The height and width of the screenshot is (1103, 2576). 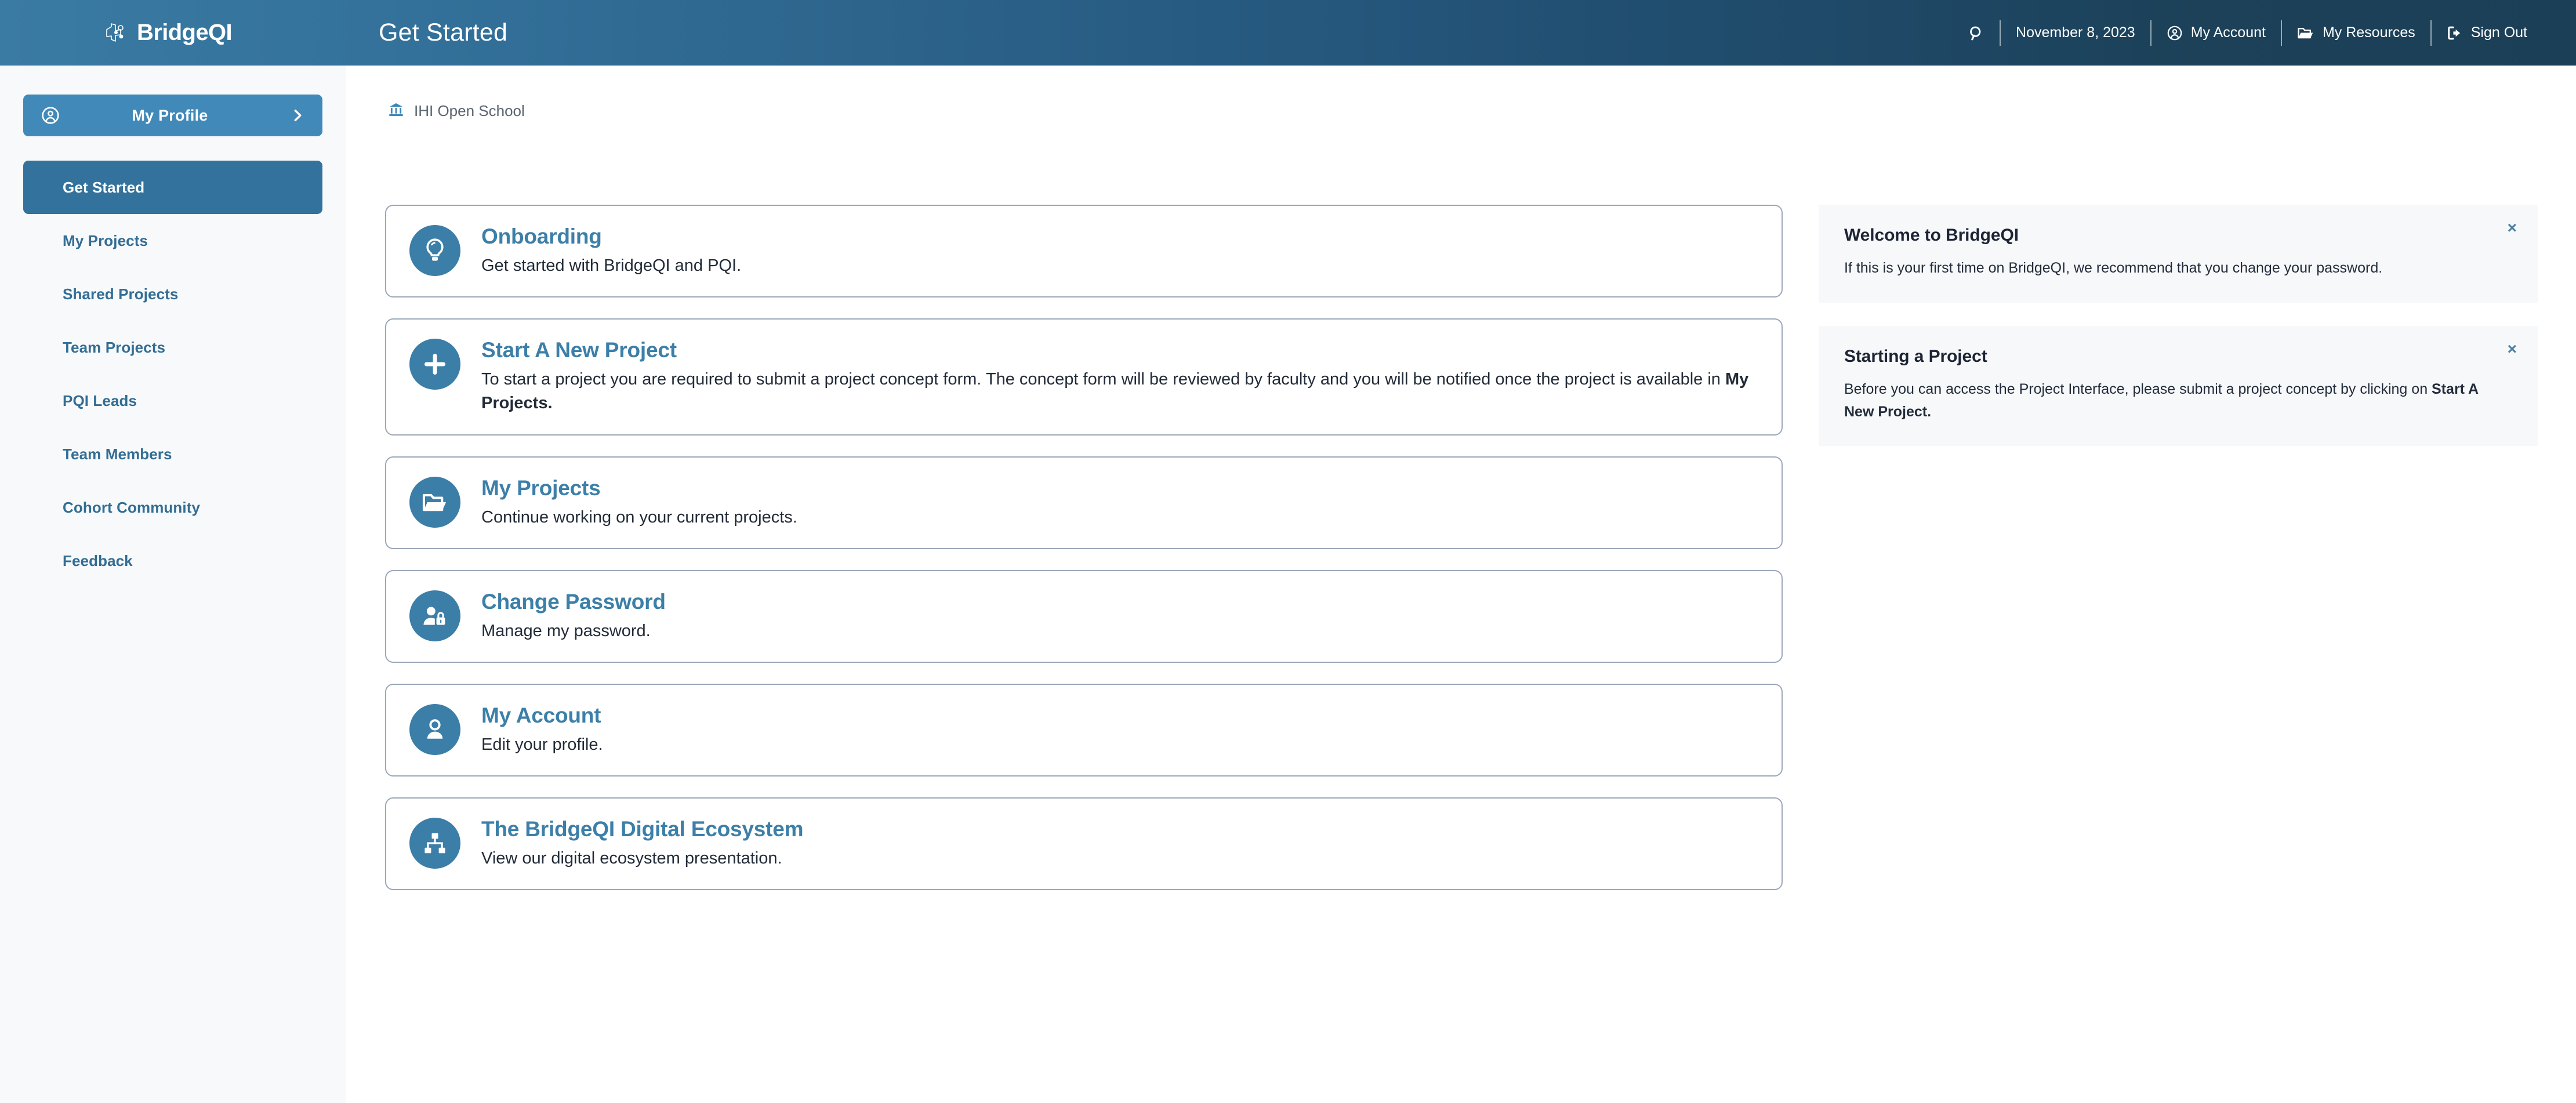 What do you see at coordinates (1119, 745) in the screenshot?
I see `card-description: Edit your profile.` at bounding box center [1119, 745].